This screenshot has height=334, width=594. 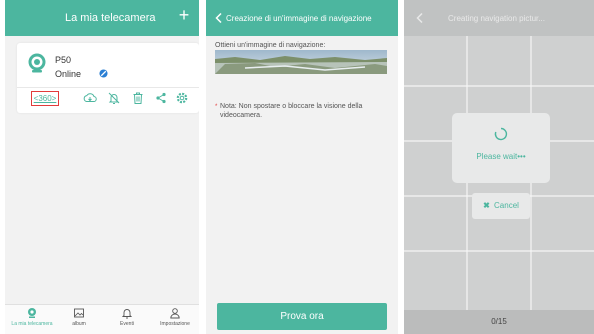 I want to click on share-icon, so click(x=161, y=98).